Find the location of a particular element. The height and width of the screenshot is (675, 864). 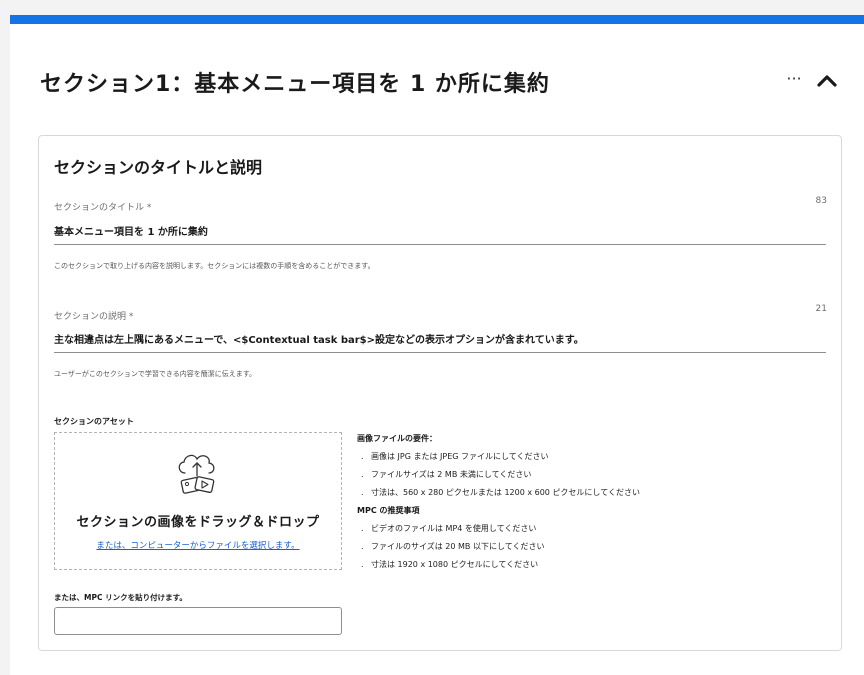

list-item: . 画像は JPG または JPEG ファイルにしてください is located at coordinates (455, 456).